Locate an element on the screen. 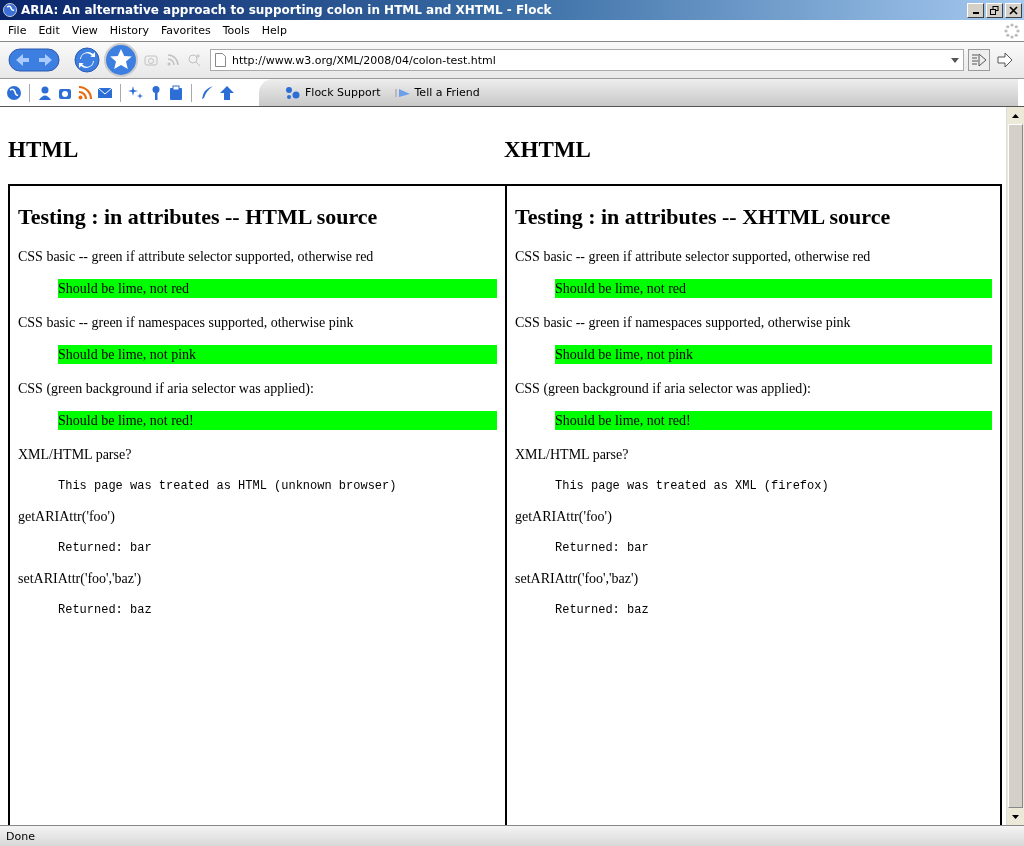  menu-item: Edit is located at coordinates (50, 30).